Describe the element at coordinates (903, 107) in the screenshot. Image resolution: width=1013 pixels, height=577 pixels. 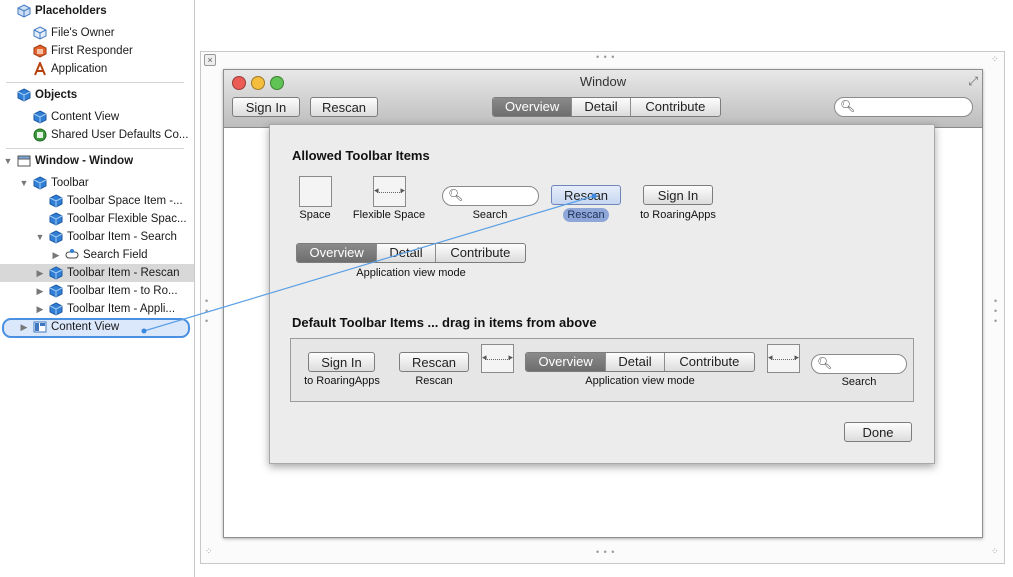
I see `toolbar-search-field: 🔍︎` at that location.